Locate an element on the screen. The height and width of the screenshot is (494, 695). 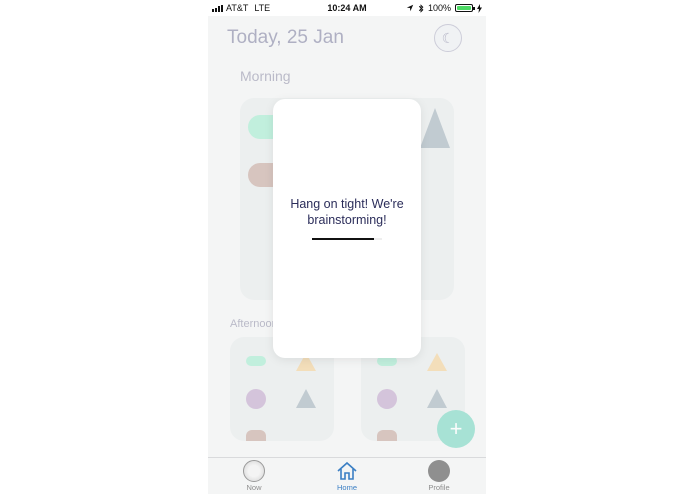
profile-avatar-icon is located at coordinates (439, 471).